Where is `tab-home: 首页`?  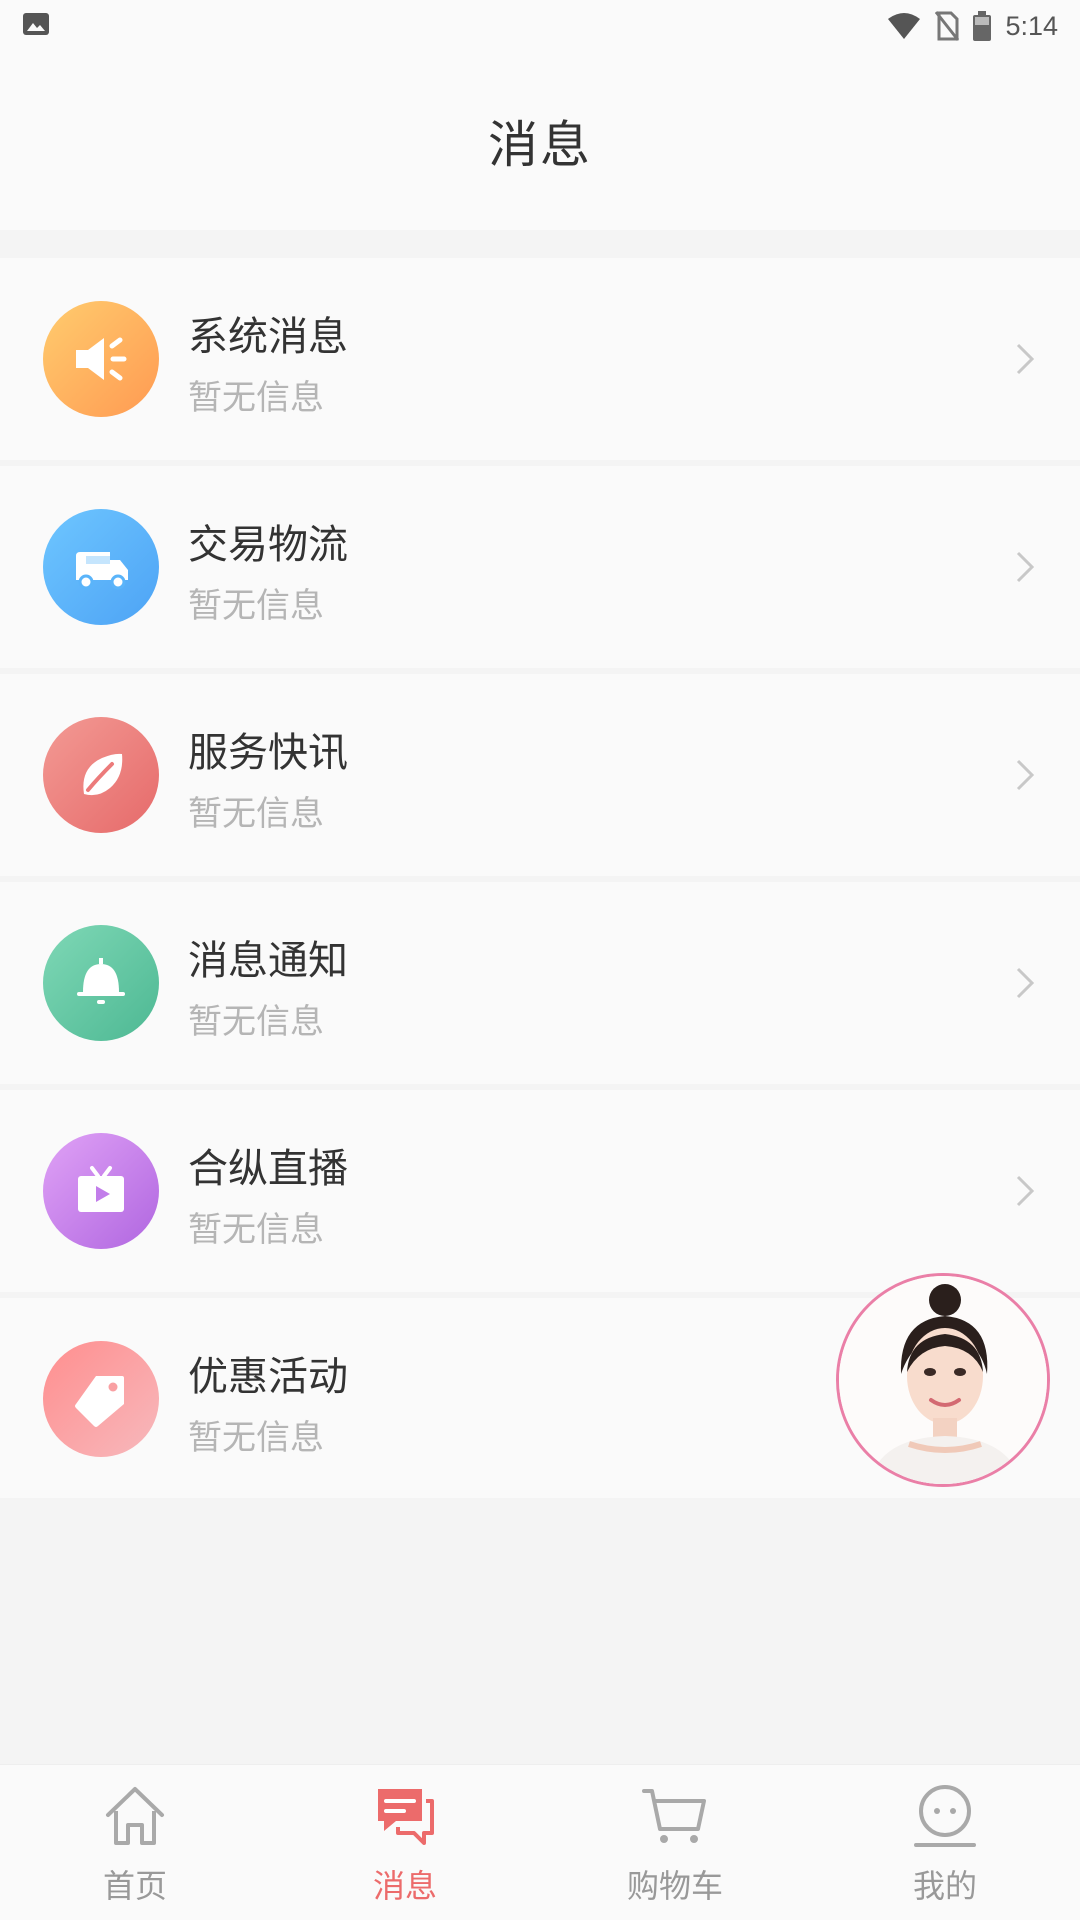 tab-home: 首页 is located at coordinates (135, 1842).